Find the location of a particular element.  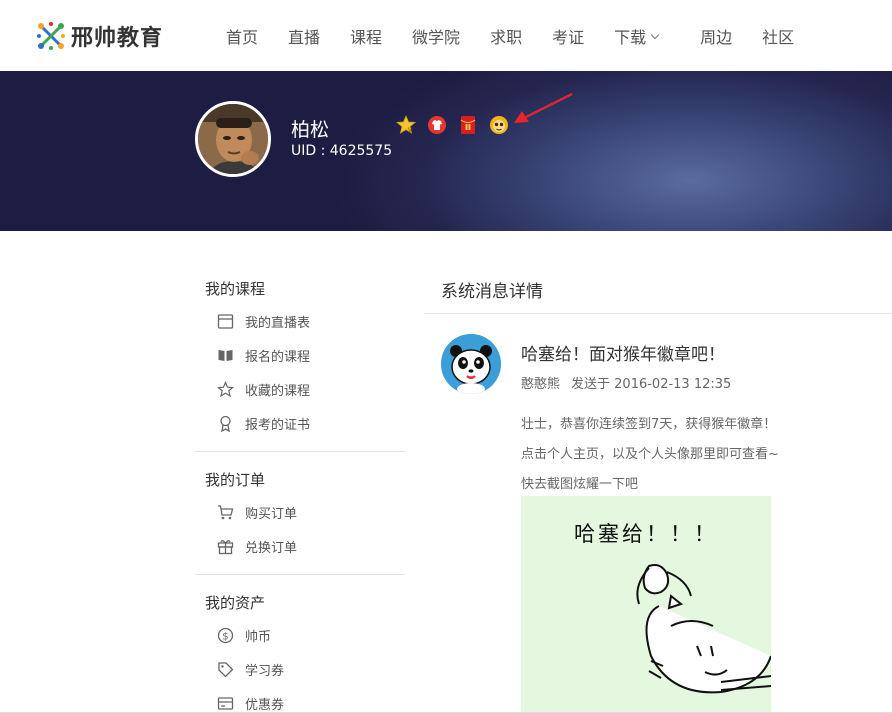

section-title-my-courses: 我的课程 is located at coordinates (235, 289).